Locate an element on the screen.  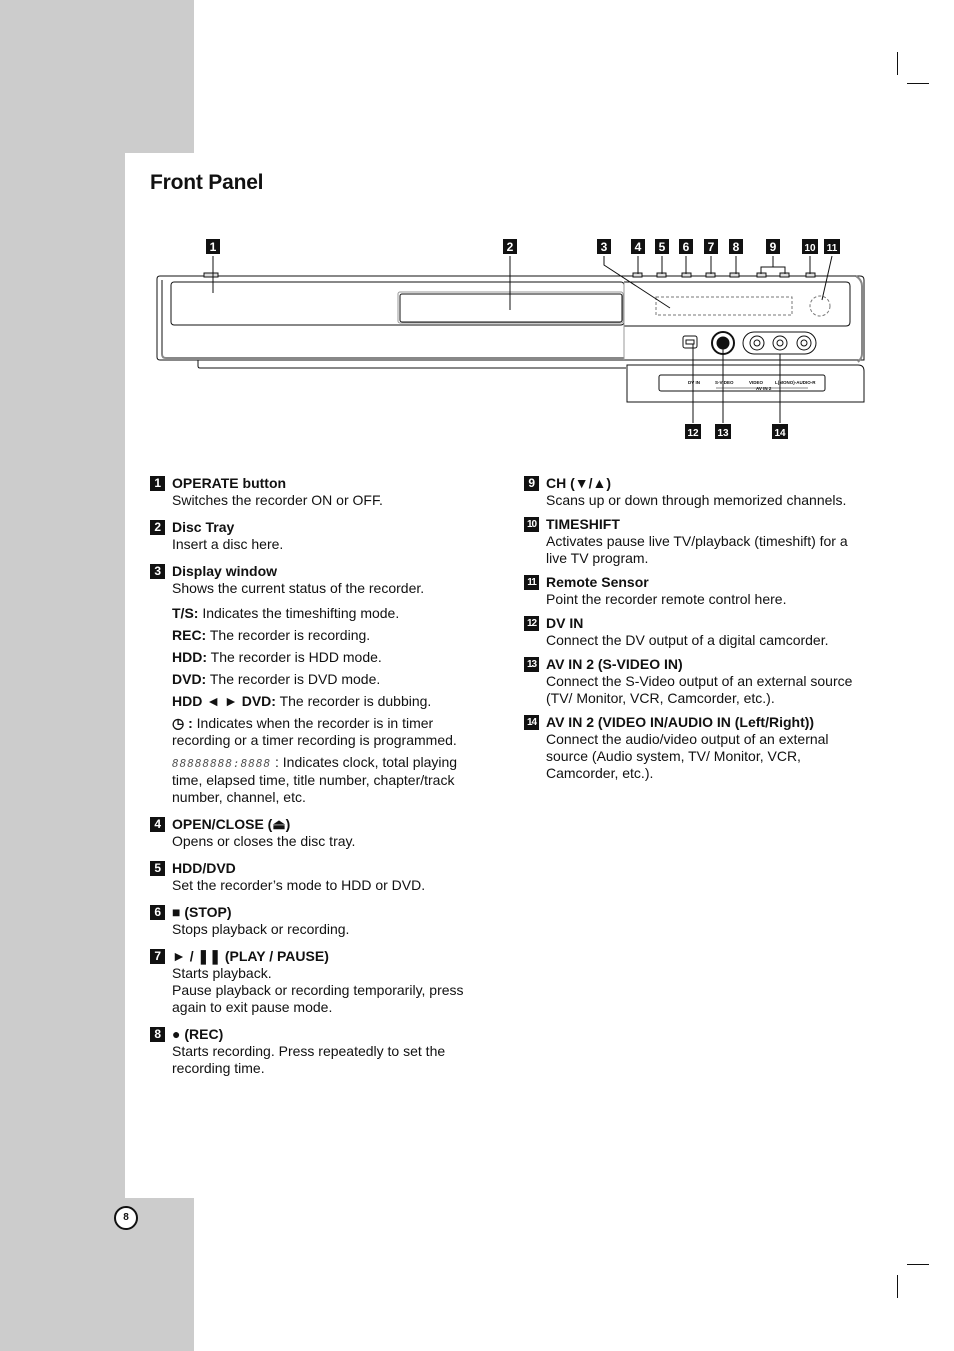
item-title: ● (REC) is located at coordinates (198, 1034).